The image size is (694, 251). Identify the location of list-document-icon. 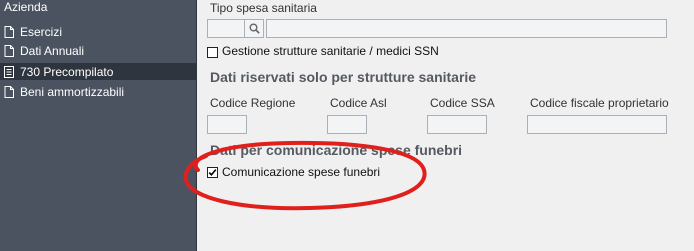
(9, 71).